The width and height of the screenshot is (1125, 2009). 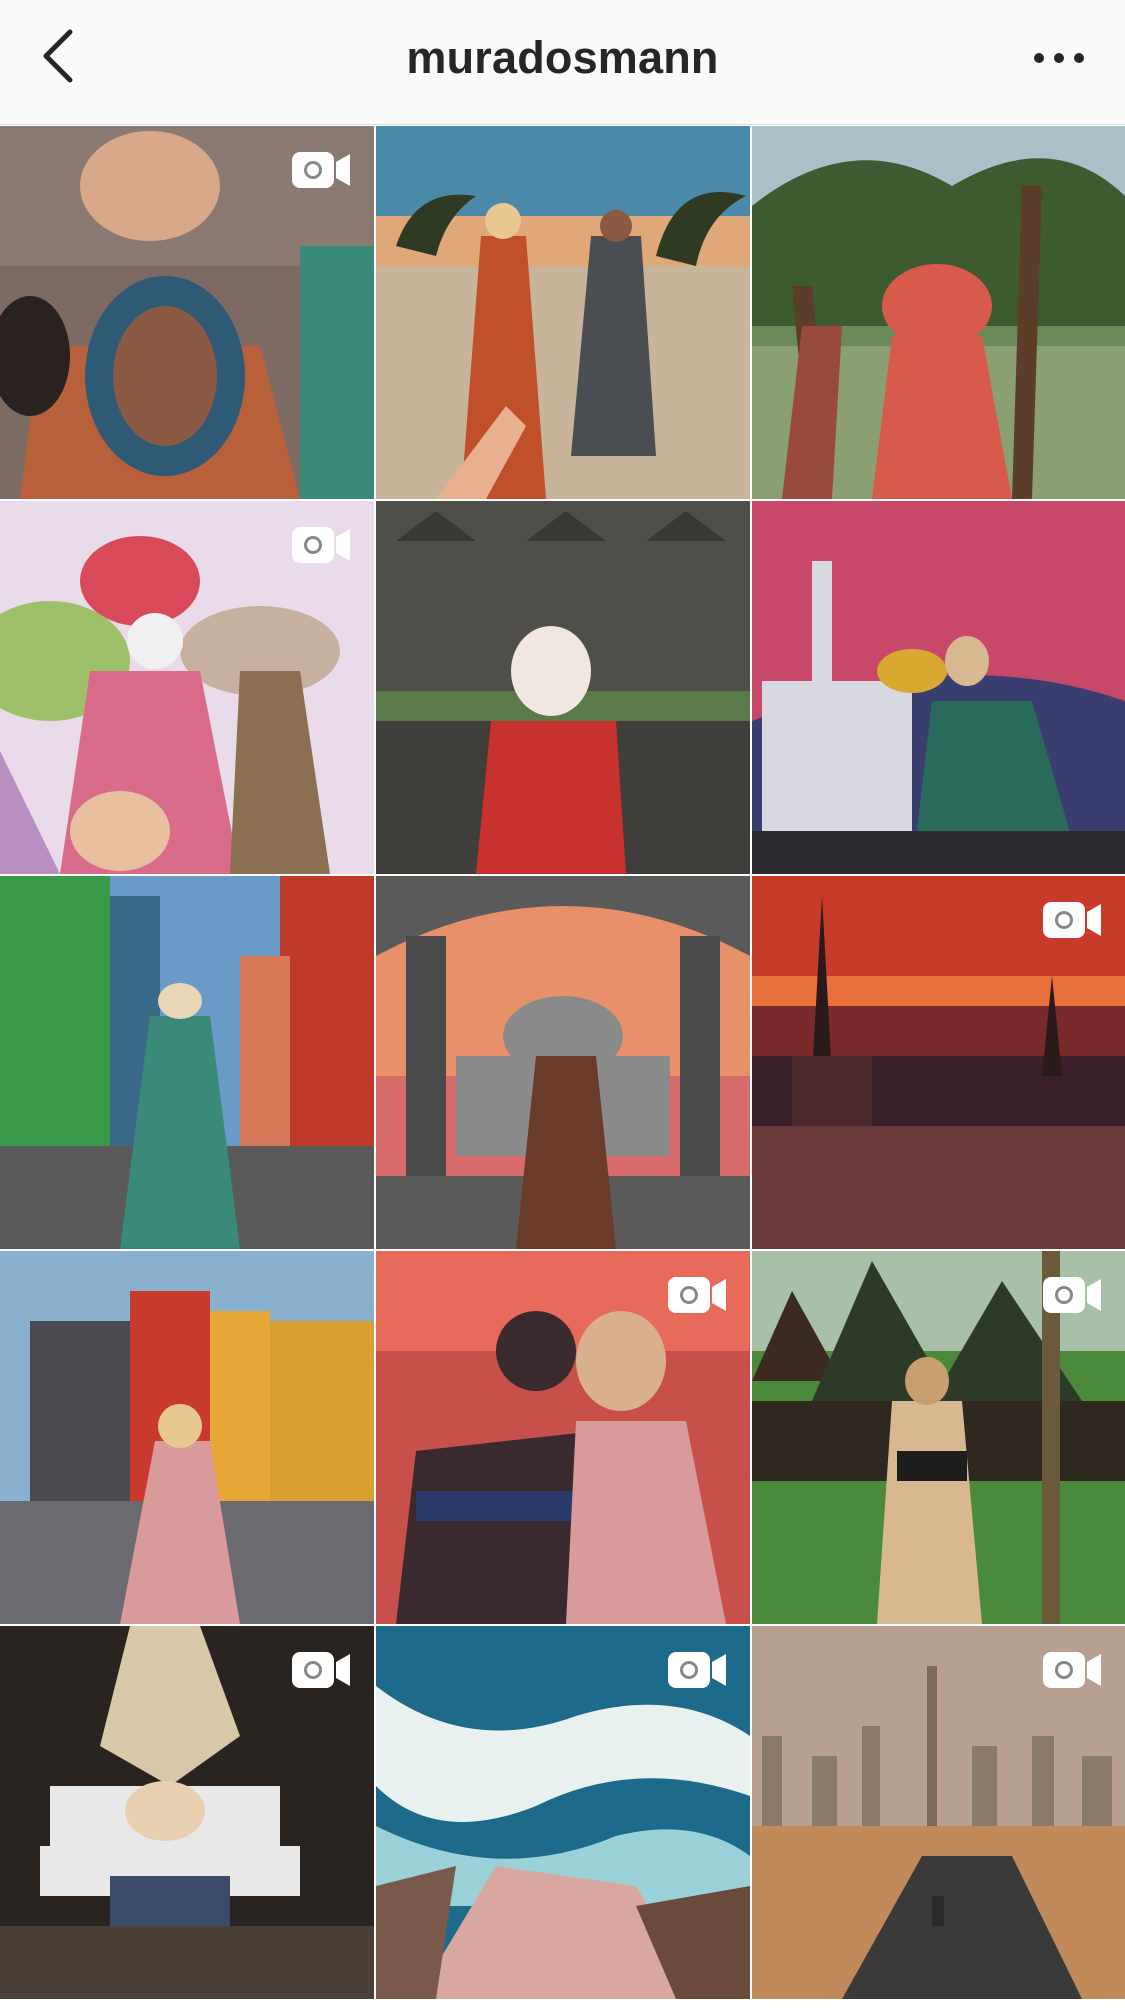 What do you see at coordinates (562, 57) in the screenshot?
I see `profile-username-title: muradosmann` at bounding box center [562, 57].